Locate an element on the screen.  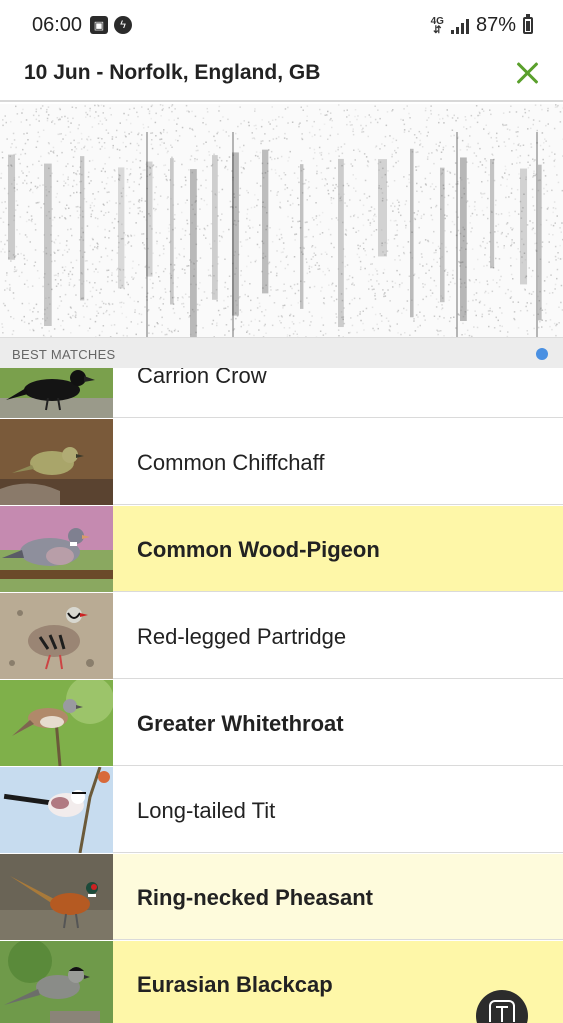
app-header: 10 Jun - Norfolk, England, GB is located at coordinates (281, 77).